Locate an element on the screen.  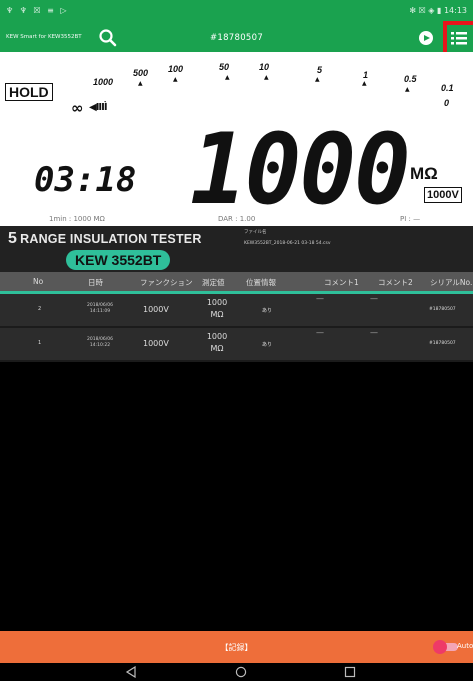
home-icon is located at coordinates (241, 672).